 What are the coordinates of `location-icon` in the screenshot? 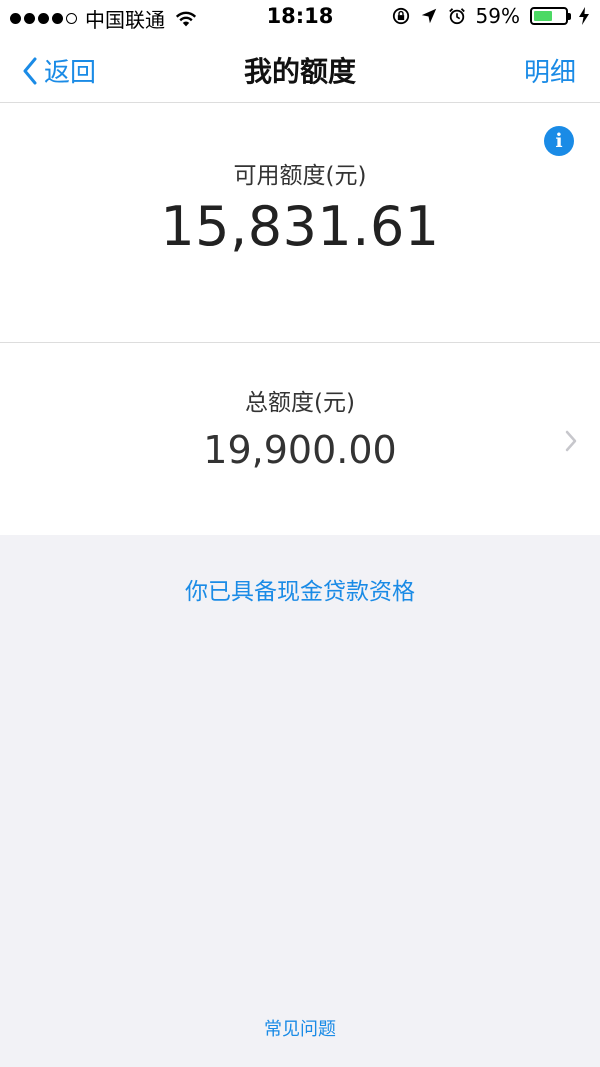 It's located at (428, 16).